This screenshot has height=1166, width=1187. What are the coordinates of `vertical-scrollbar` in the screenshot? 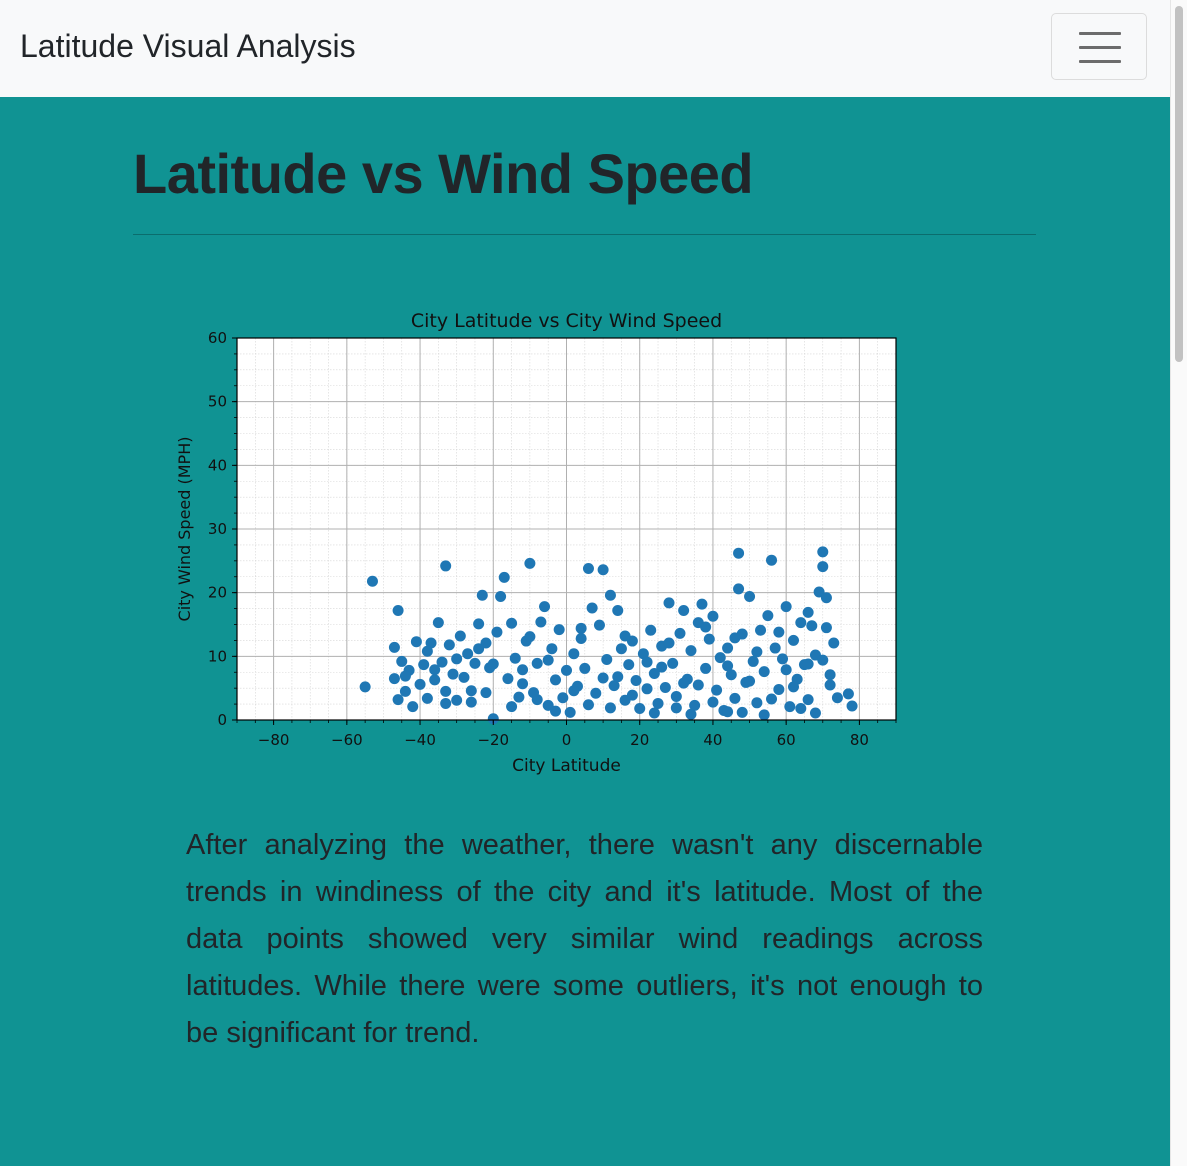 It's located at (1178, 583).